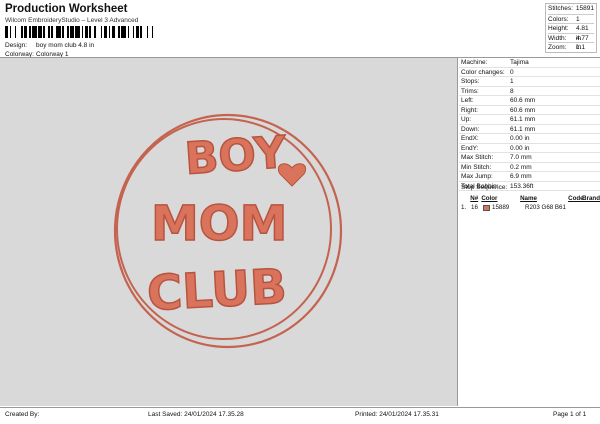  I want to click on row-index: 1., so click(464, 207).